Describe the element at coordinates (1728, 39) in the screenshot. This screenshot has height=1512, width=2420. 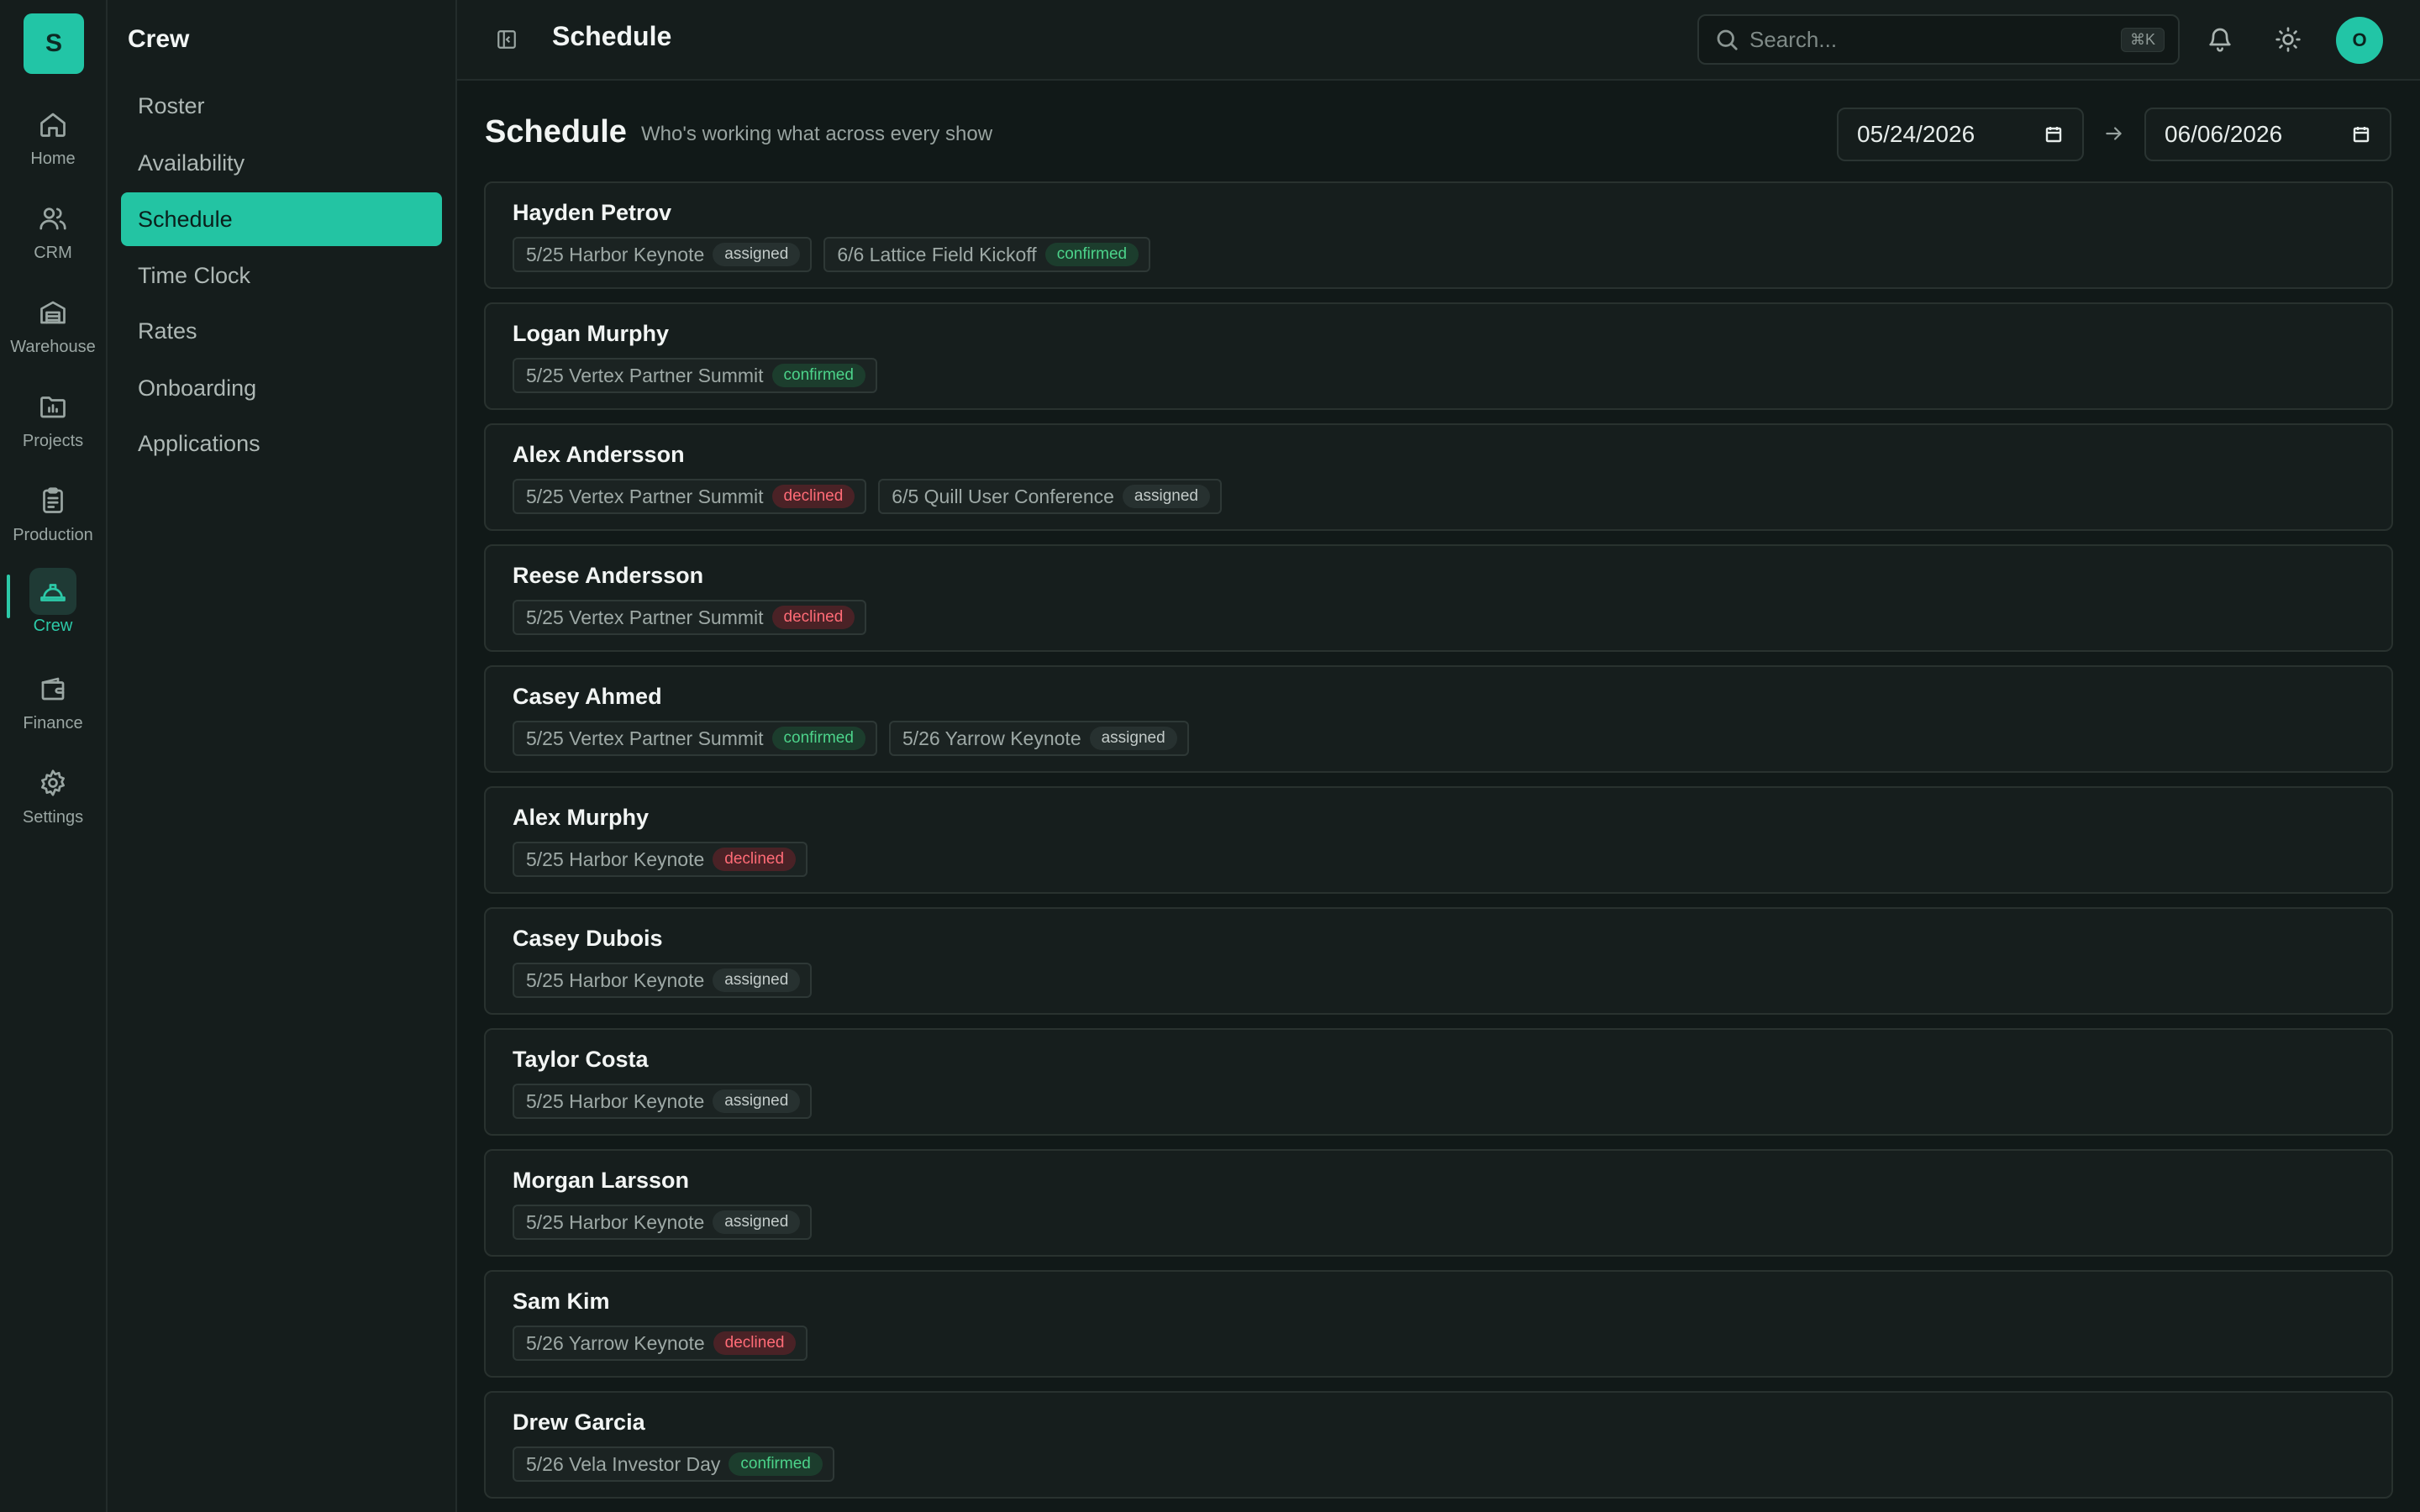
I see `search-icon` at that location.